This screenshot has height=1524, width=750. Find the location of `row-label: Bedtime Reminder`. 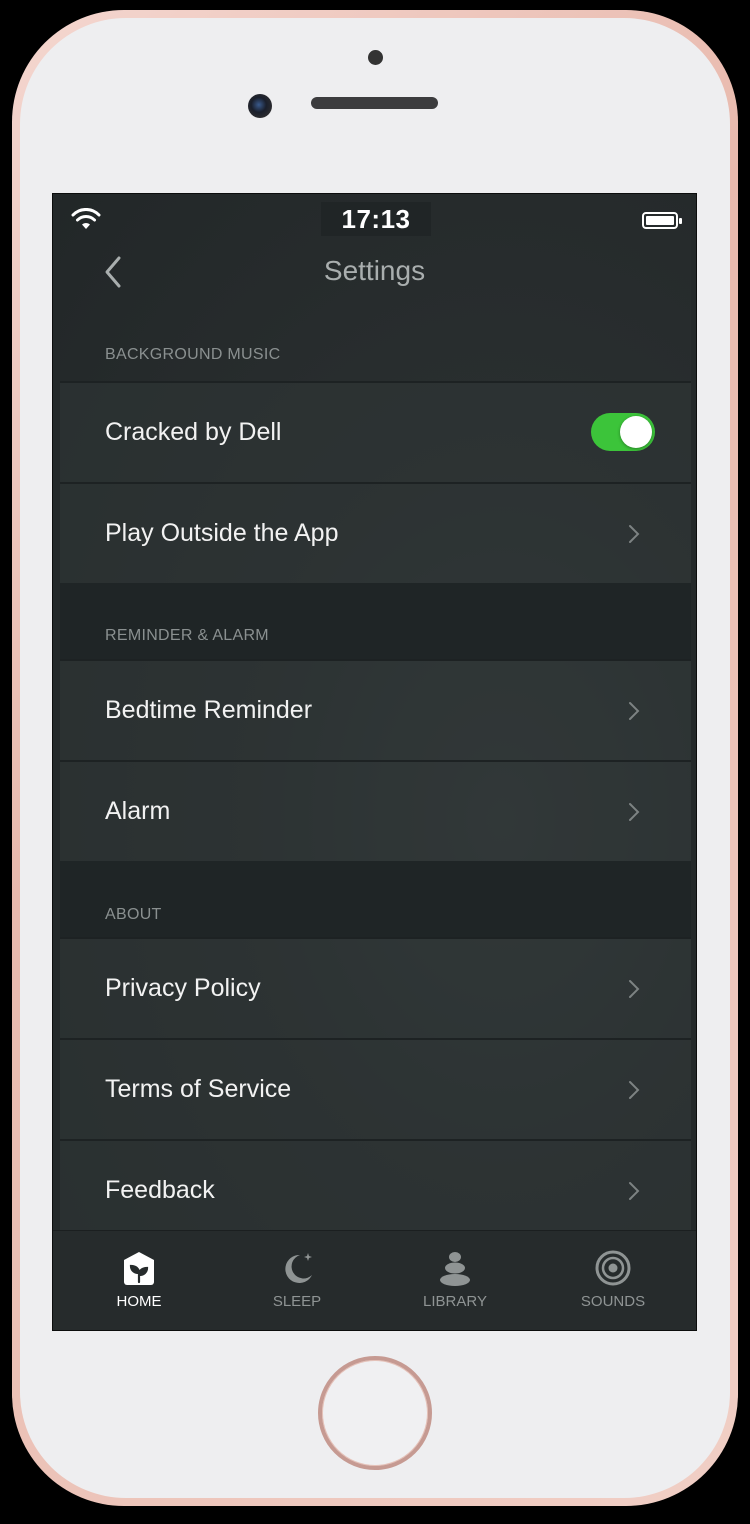

row-label: Bedtime Reminder is located at coordinates (209, 710).